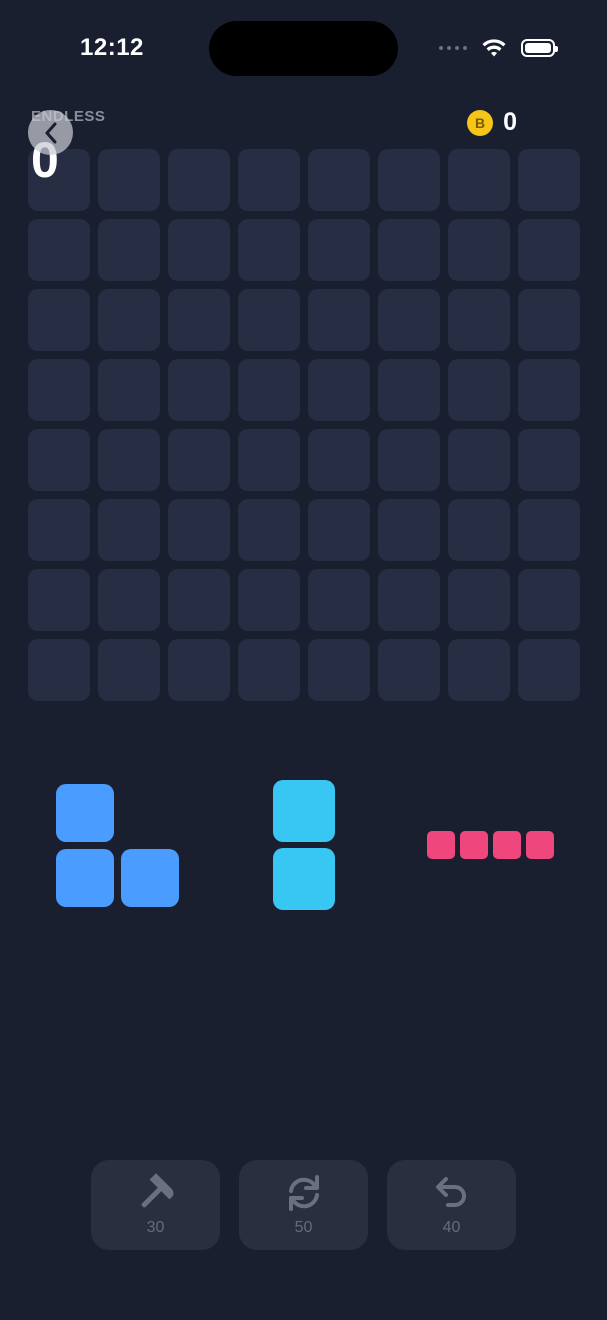 This screenshot has height=1320, width=607. What do you see at coordinates (303, 1227) in the screenshot?
I see `refresh-count: 50` at bounding box center [303, 1227].